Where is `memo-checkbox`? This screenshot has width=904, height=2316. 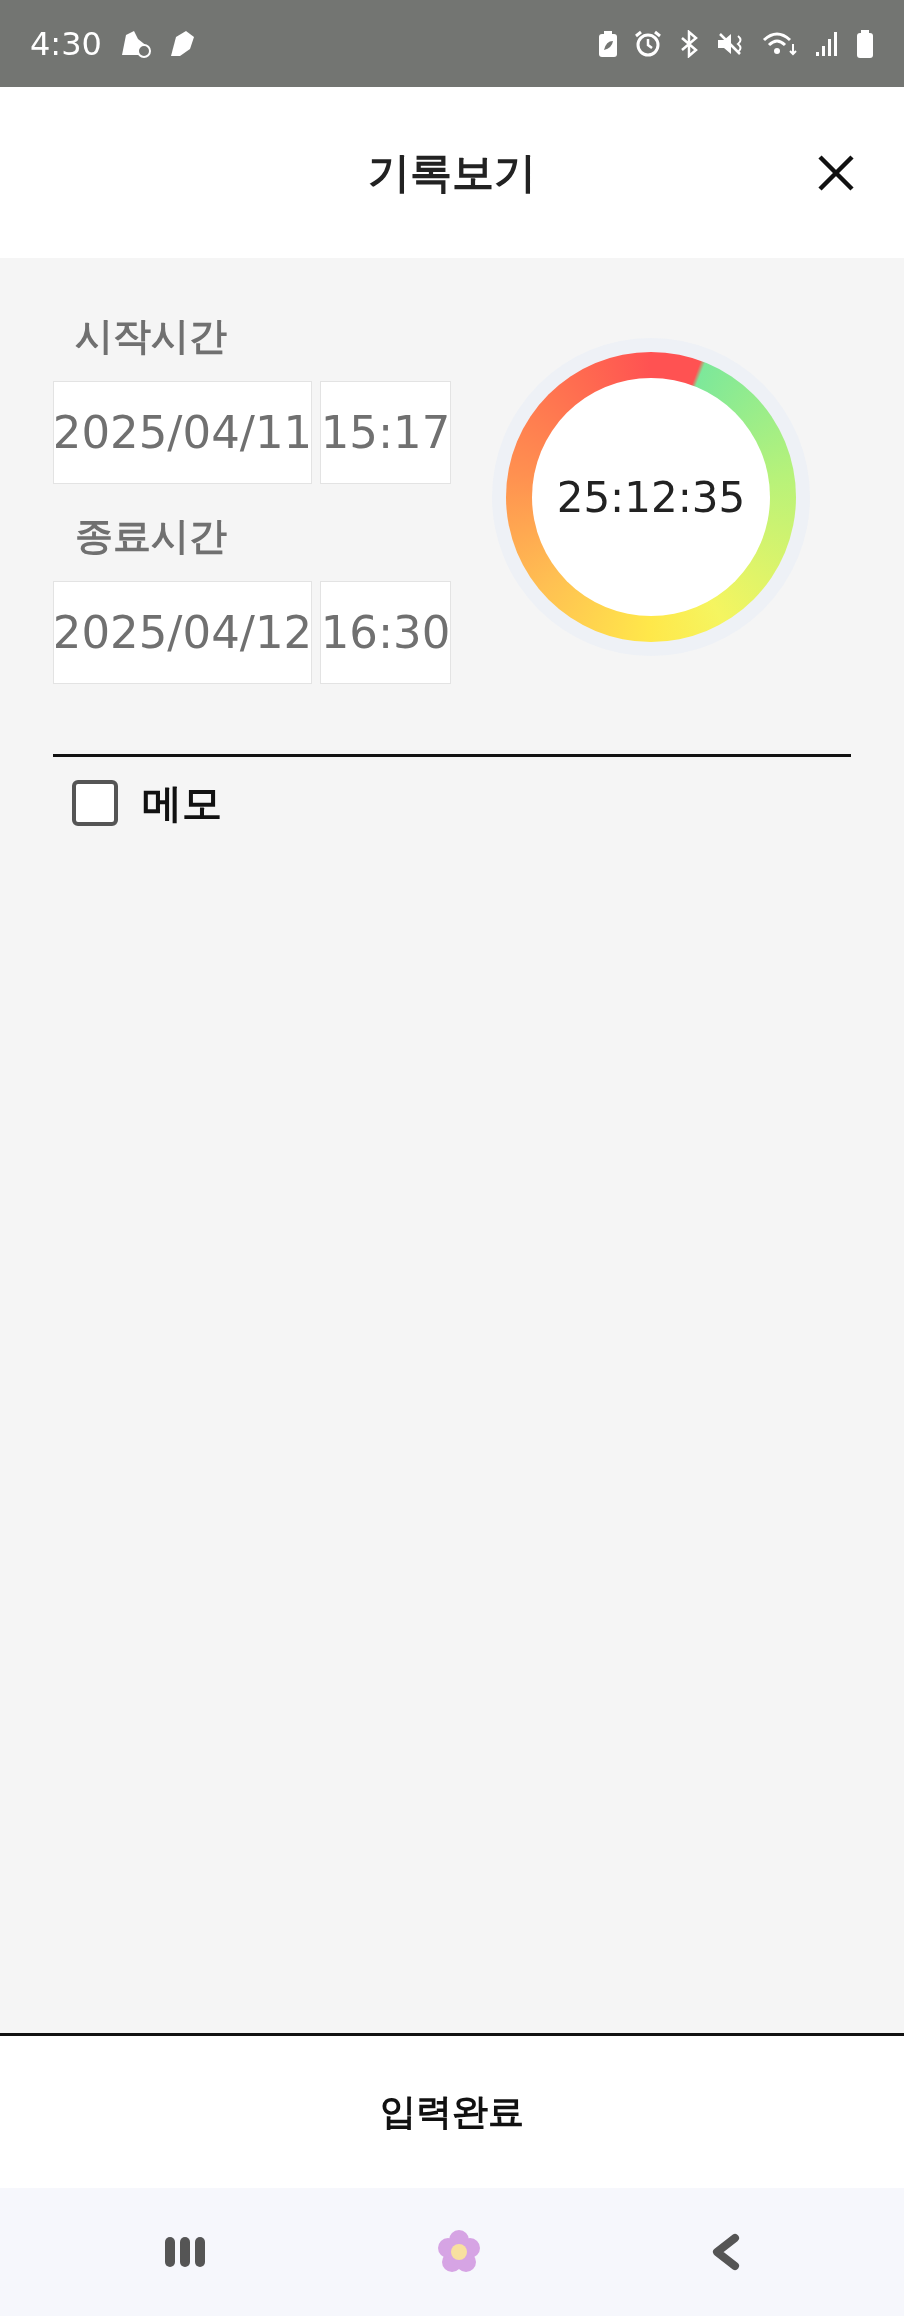
memo-checkbox is located at coordinates (95, 803).